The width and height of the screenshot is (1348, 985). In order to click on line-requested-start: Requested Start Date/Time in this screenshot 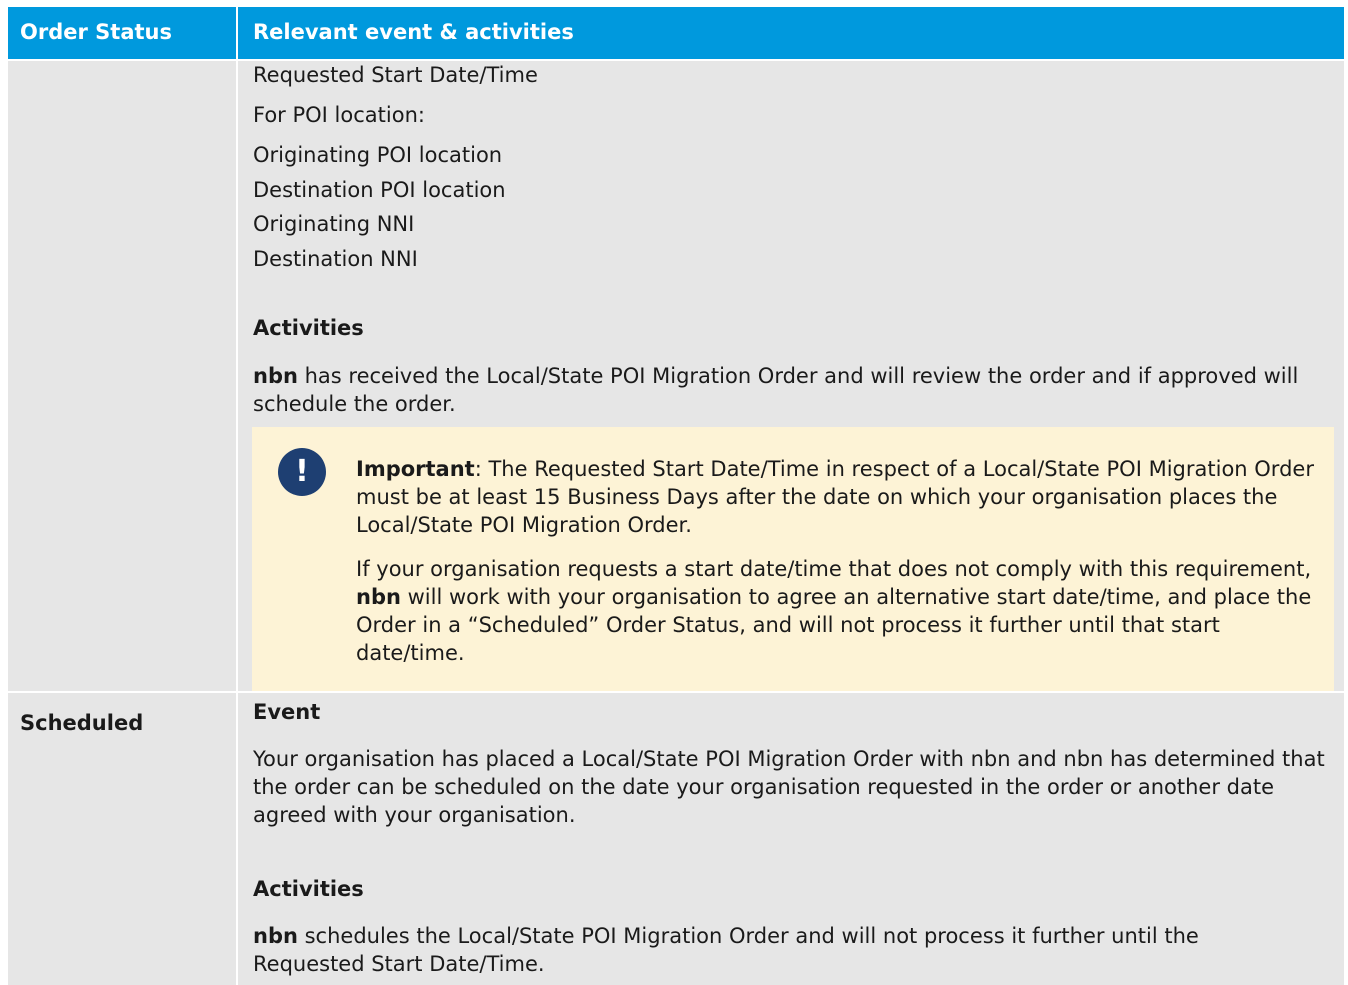, I will do `click(395, 75)`.